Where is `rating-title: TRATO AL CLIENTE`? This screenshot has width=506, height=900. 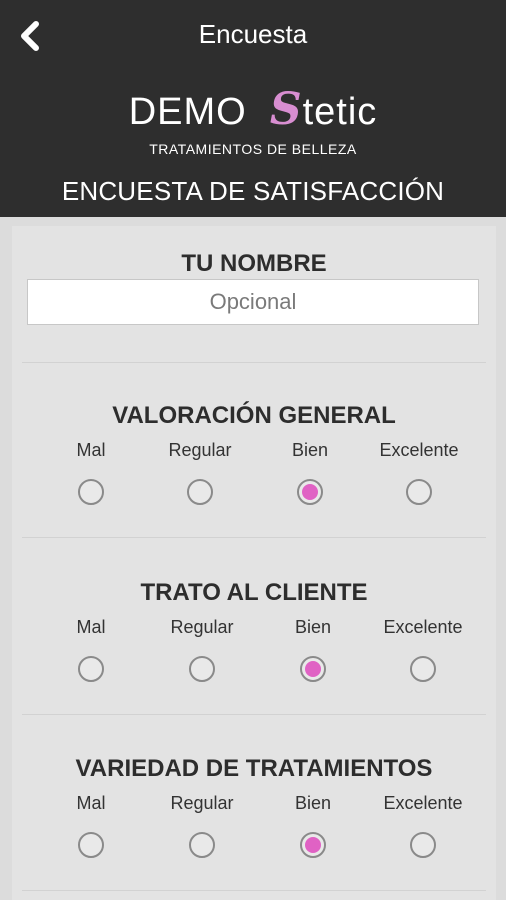
rating-title: TRATO AL CLIENTE is located at coordinates (254, 592).